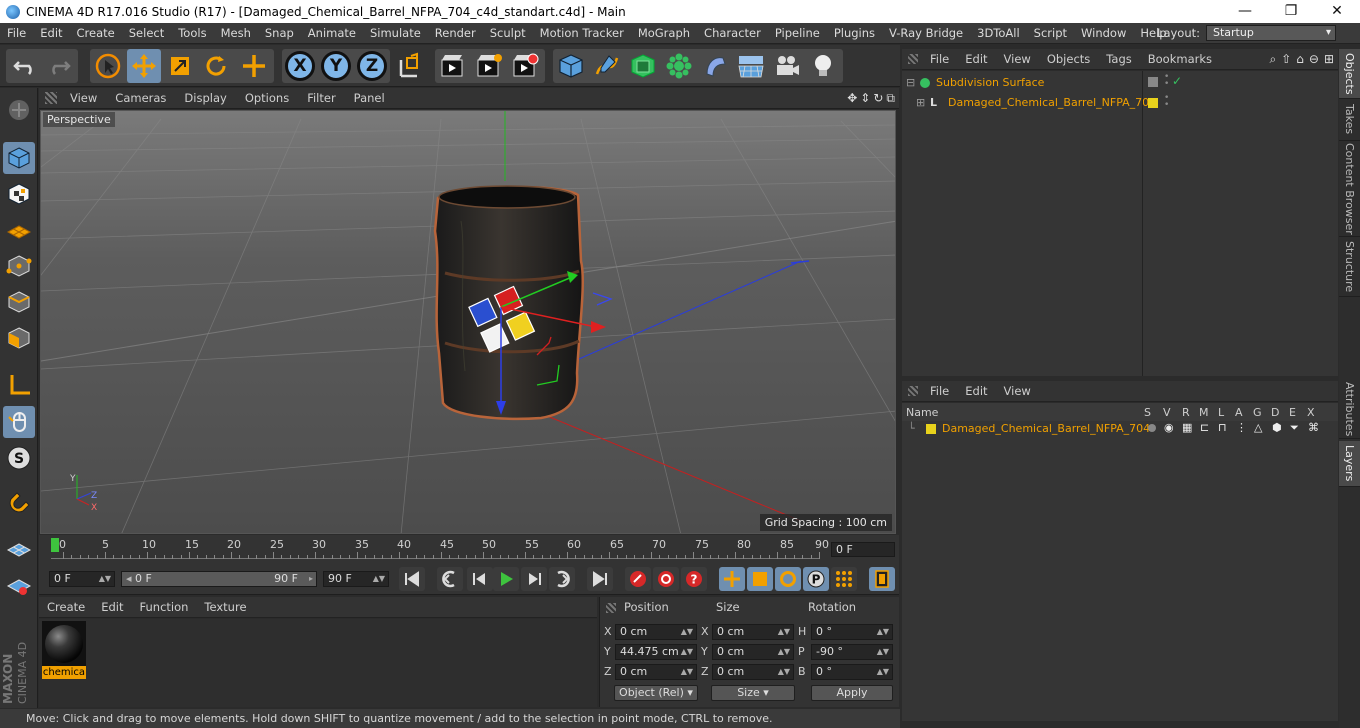 The width and height of the screenshot is (1360, 728). What do you see at coordinates (140, 98) in the screenshot?
I see `viewport-menu-cameras: Cameras` at bounding box center [140, 98].